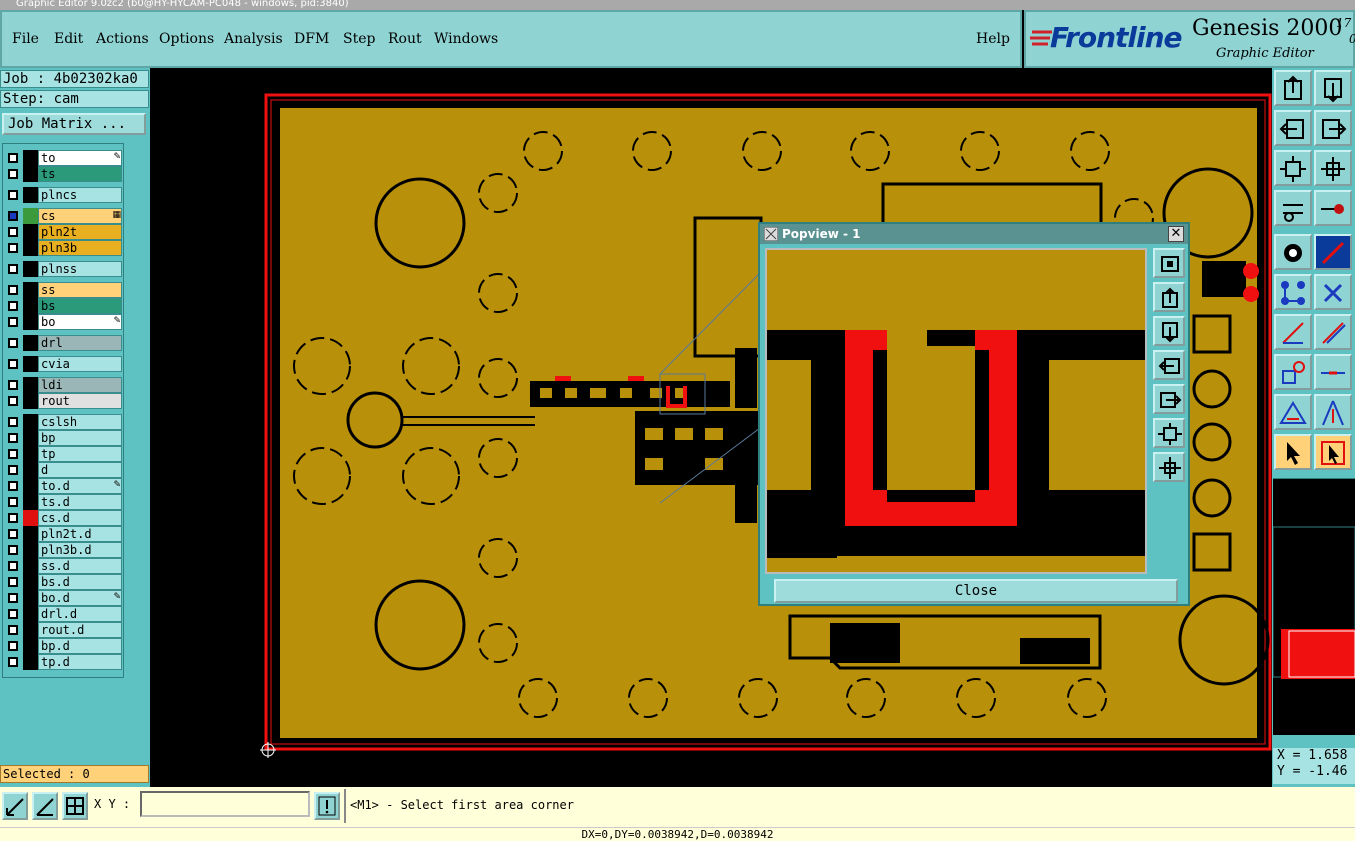 The width and height of the screenshot is (1355, 841). Describe the element at coordinates (63, 470) in the screenshot. I see `layer-row: d` at that location.